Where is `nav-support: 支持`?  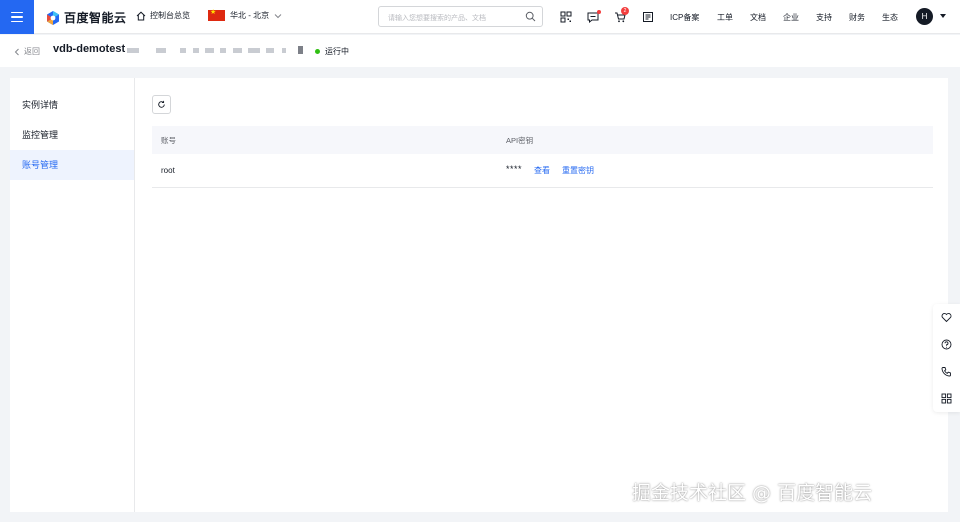 nav-support: 支持 is located at coordinates (824, 17).